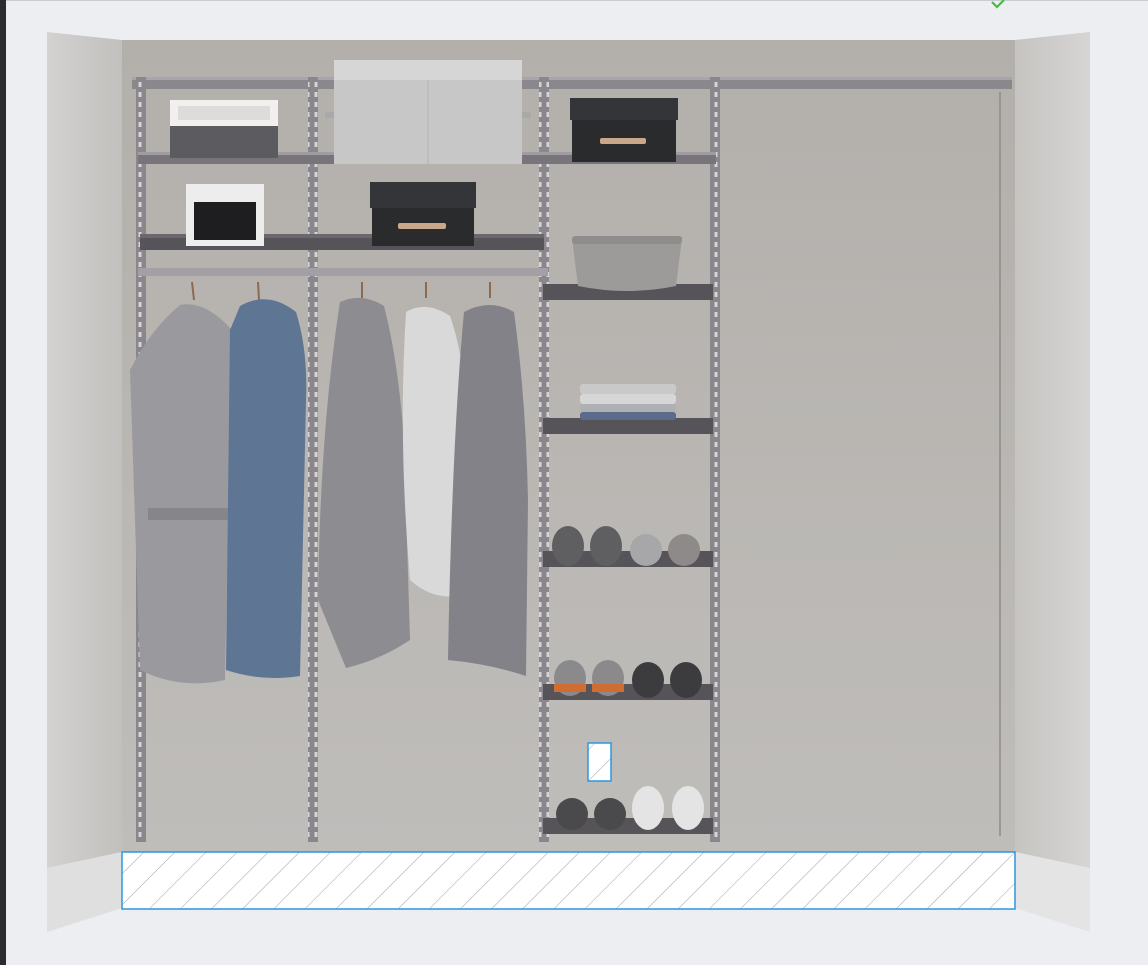  Describe the element at coordinates (225, 272) in the screenshot. I see `hanging-rail-left` at that location.